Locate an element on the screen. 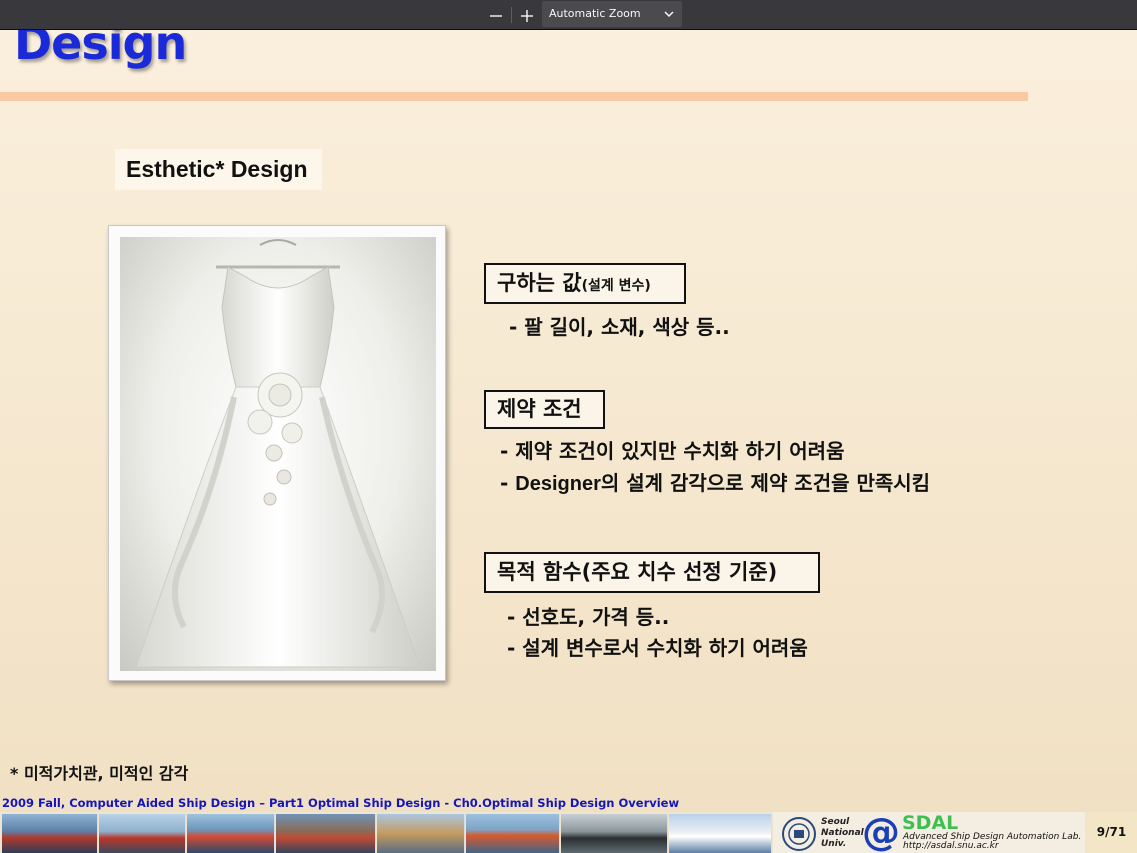 This screenshot has width=1137, height=853. zoom-in-icon is located at coordinates (527, 16).